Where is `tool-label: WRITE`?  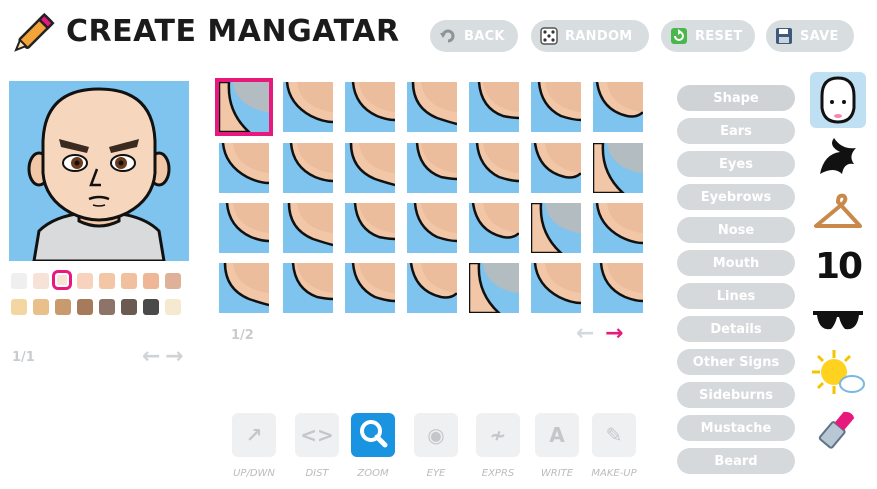 tool-label: WRITE is located at coordinates (557, 473).